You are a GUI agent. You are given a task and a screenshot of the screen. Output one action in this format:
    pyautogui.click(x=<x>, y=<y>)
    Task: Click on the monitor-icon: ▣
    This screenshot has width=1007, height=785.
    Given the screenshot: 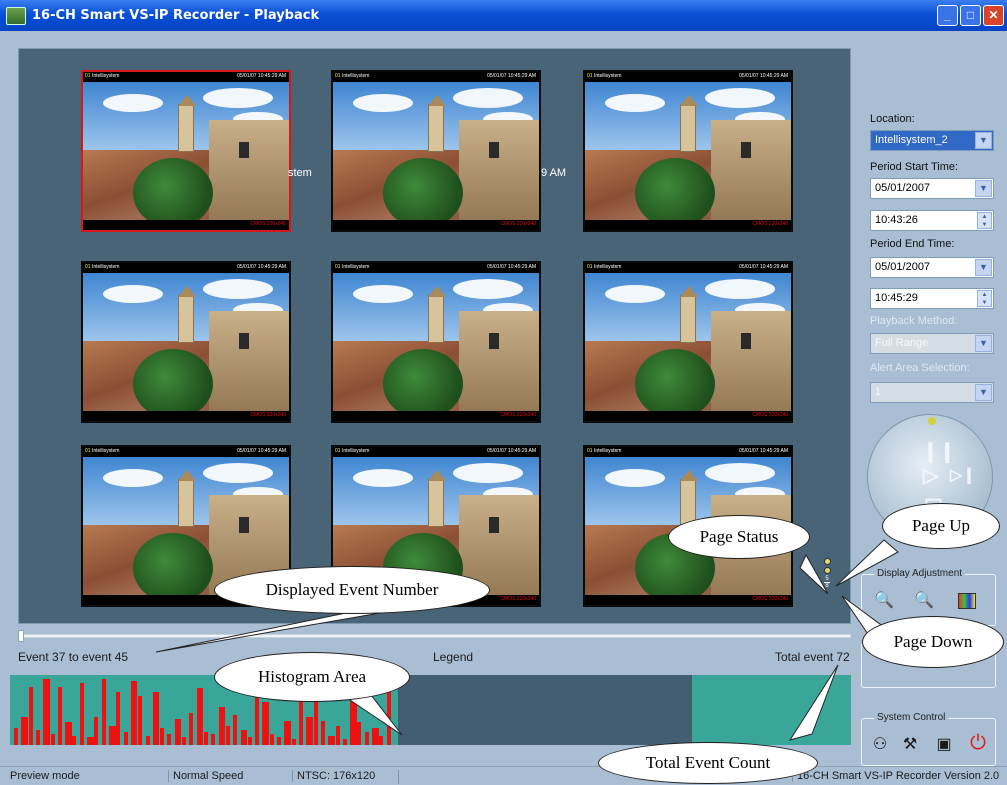 What is the action you would take?
    pyautogui.click(x=944, y=745)
    